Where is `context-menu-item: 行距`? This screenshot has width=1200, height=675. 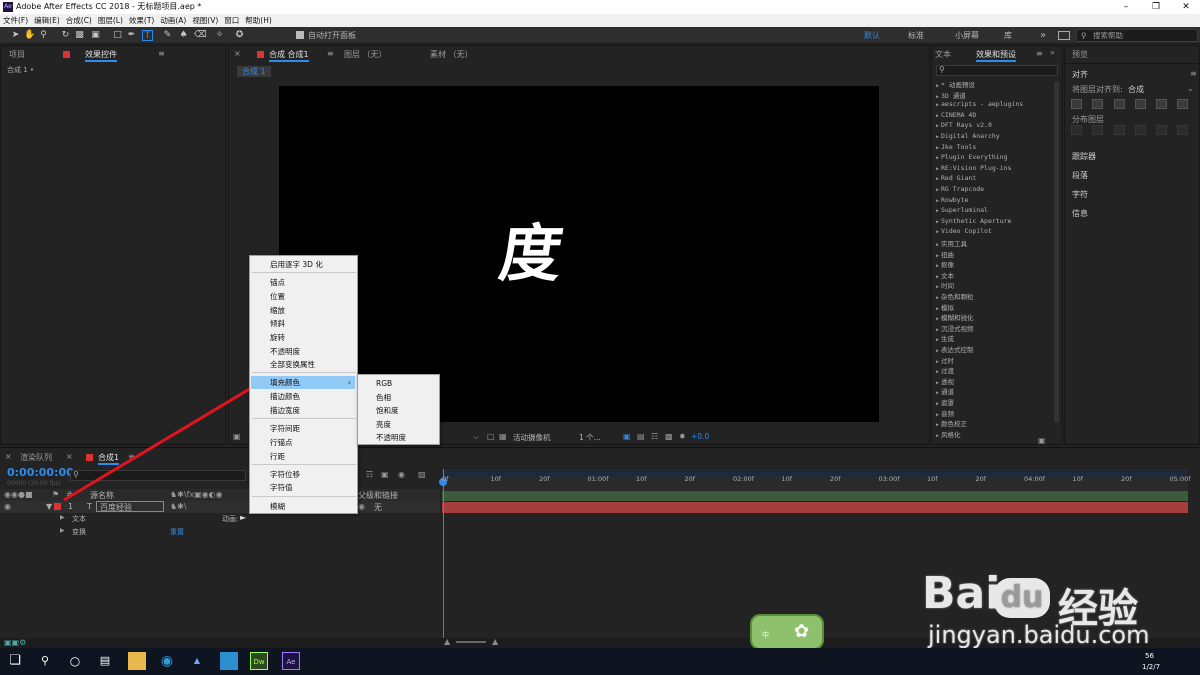 context-menu-item: 行距 is located at coordinates (277, 456).